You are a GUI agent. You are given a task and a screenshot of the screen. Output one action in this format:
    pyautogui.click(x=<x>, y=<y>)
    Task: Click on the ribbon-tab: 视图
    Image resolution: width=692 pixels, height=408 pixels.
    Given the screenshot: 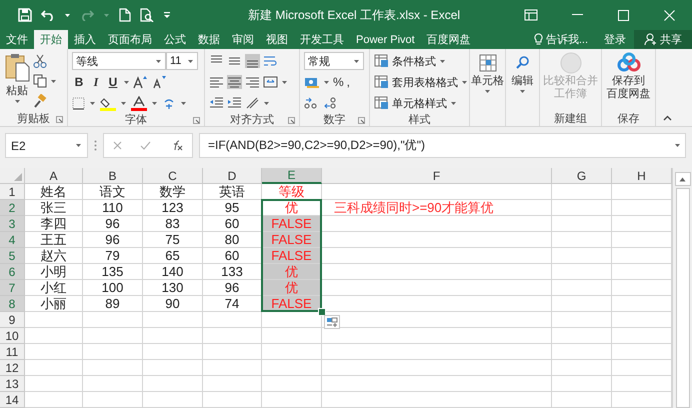 What is the action you would take?
    pyautogui.click(x=277, y=39)
    